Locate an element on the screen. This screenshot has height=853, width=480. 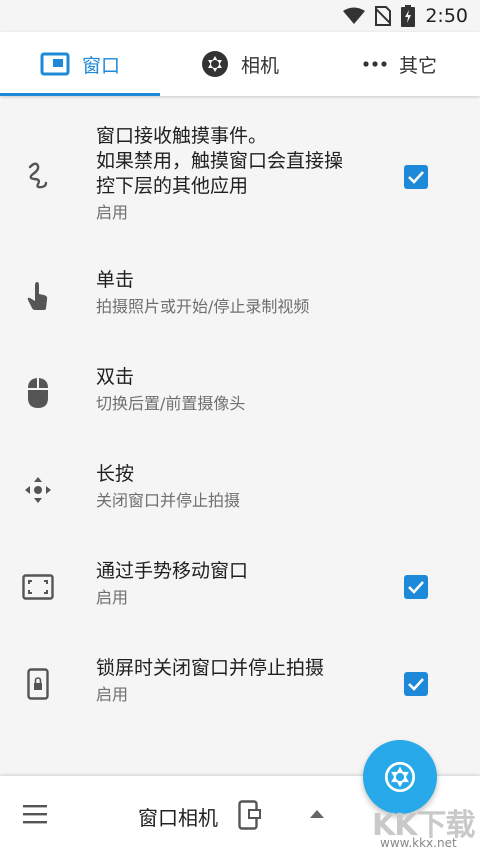
mouse-icon is located at coordinates (38, 393).